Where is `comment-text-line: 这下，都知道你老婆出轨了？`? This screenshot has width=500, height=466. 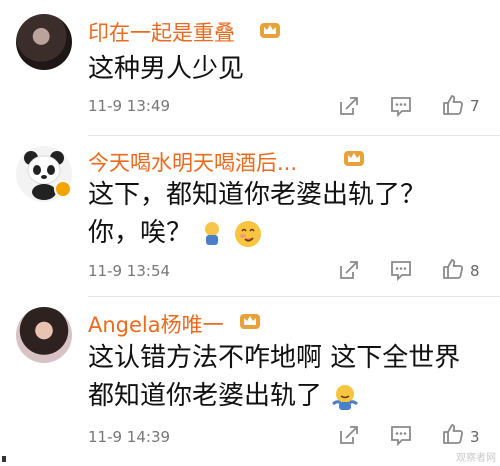 comment-text-line: 这下，都知道你老婆出轨了？ is located at coordinates (257, 195).